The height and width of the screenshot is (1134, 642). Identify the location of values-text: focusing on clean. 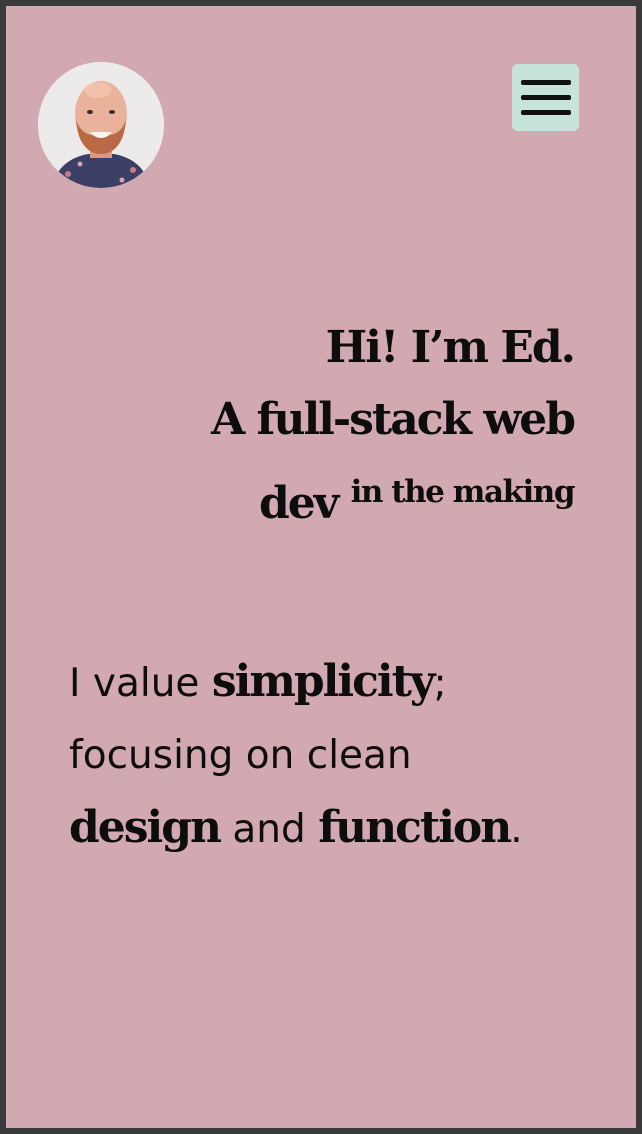
(240, 755).